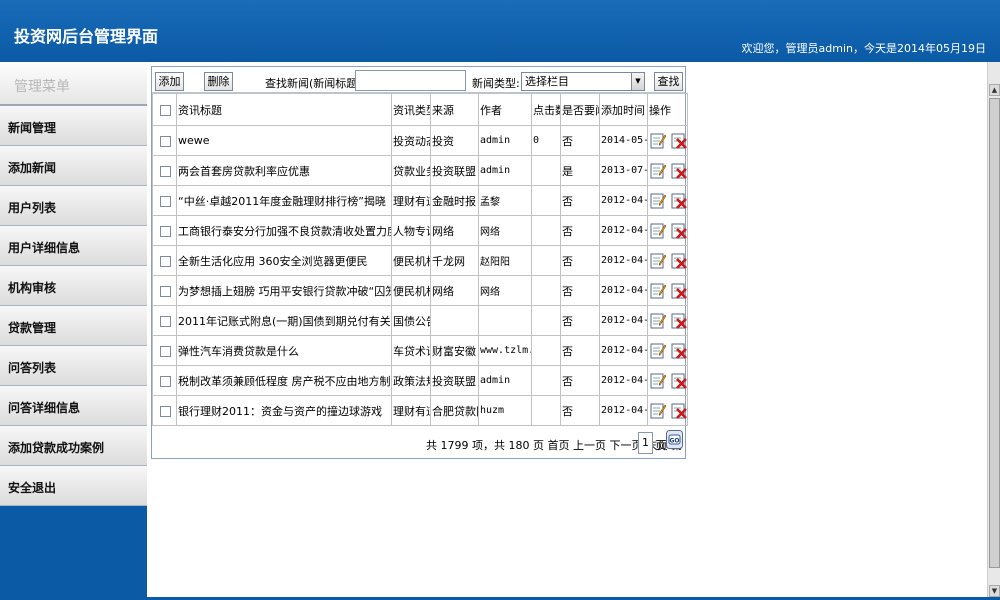 This screenshot has height=600, width=1000. I want to click on cell-title: 工商银行泰安分行加强不良贷款清收处置力度, so click(284, 230).